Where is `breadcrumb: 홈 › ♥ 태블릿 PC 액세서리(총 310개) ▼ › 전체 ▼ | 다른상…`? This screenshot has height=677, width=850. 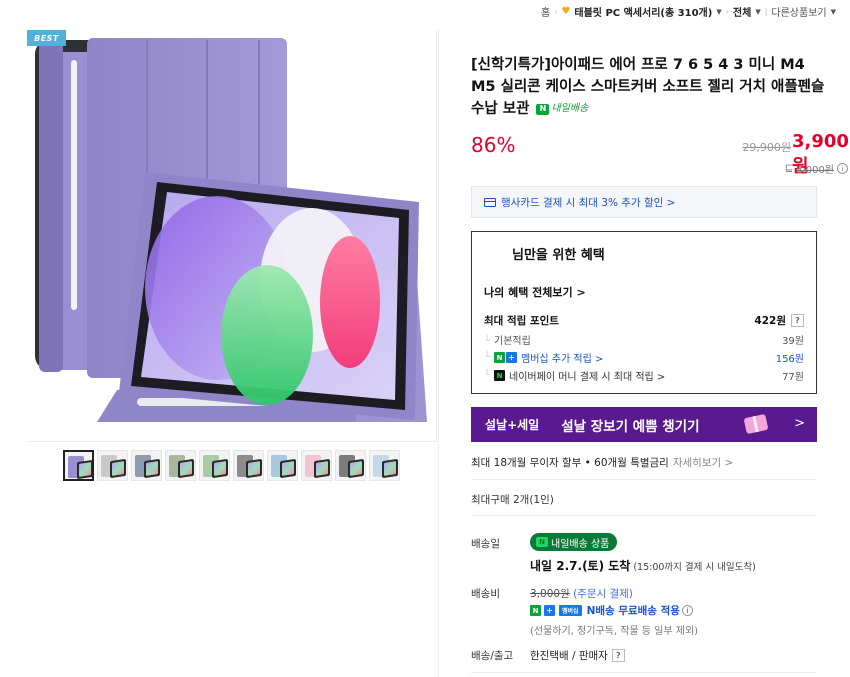
breadcrumb: 홈 › ♥ 태블릿 PC 액세서리(총 310개) ▼ › 전체 ▼ | 다른상… is located at coordinates (688, 11).